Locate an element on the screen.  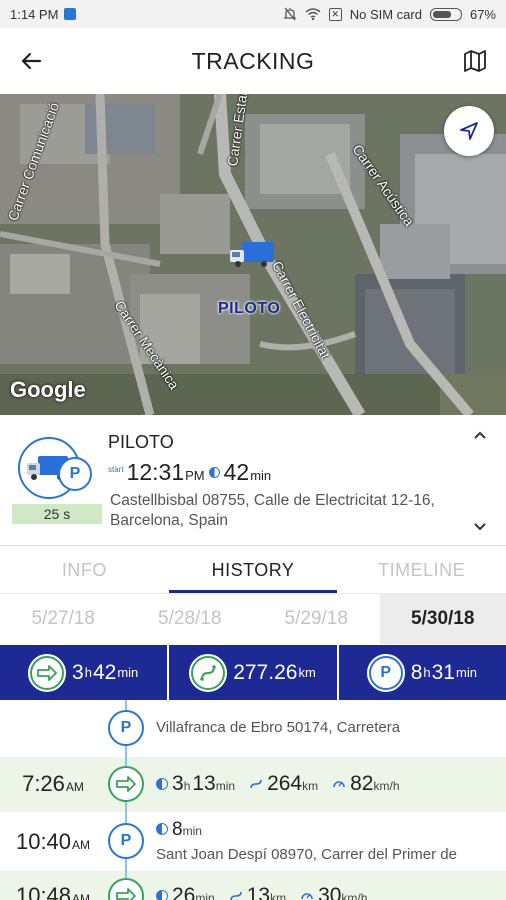
trip-duration-minutes: 13 is located at coordinates (204, 783).